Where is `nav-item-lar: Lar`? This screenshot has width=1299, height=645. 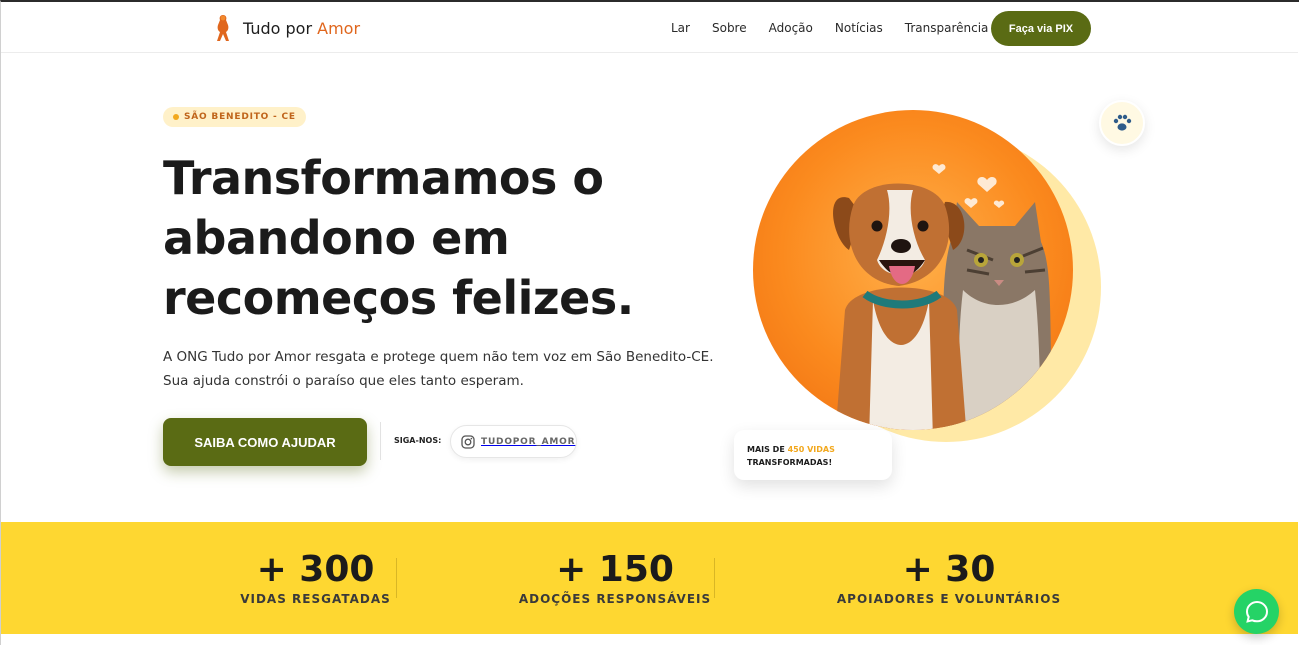
nav-item-lar: Lar is located at coordinates (680, 28).